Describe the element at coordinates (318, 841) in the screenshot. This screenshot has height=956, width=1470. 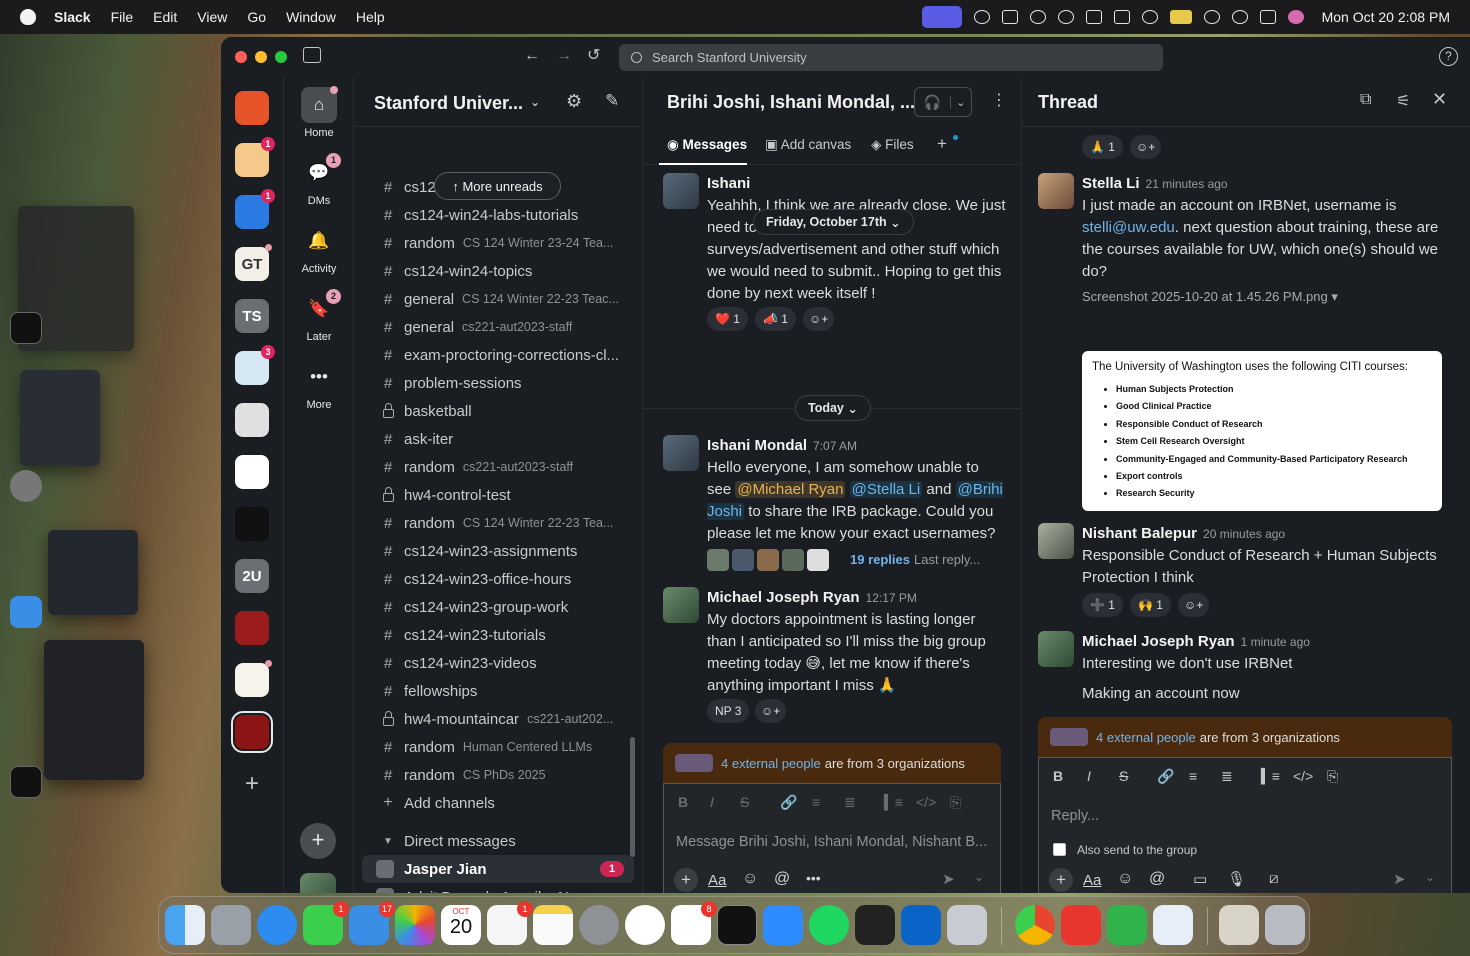
I see `add-workspace-button: +` at that location.